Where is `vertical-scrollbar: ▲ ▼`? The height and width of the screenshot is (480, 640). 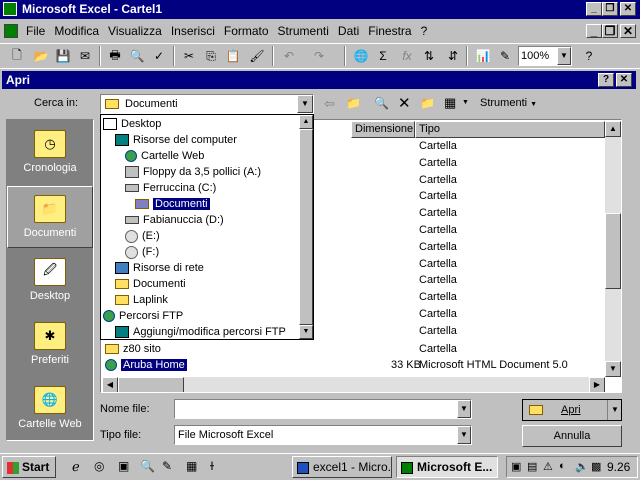 vertical-scrollbar: ▲ ▼ is located at coordinates (613, 249).